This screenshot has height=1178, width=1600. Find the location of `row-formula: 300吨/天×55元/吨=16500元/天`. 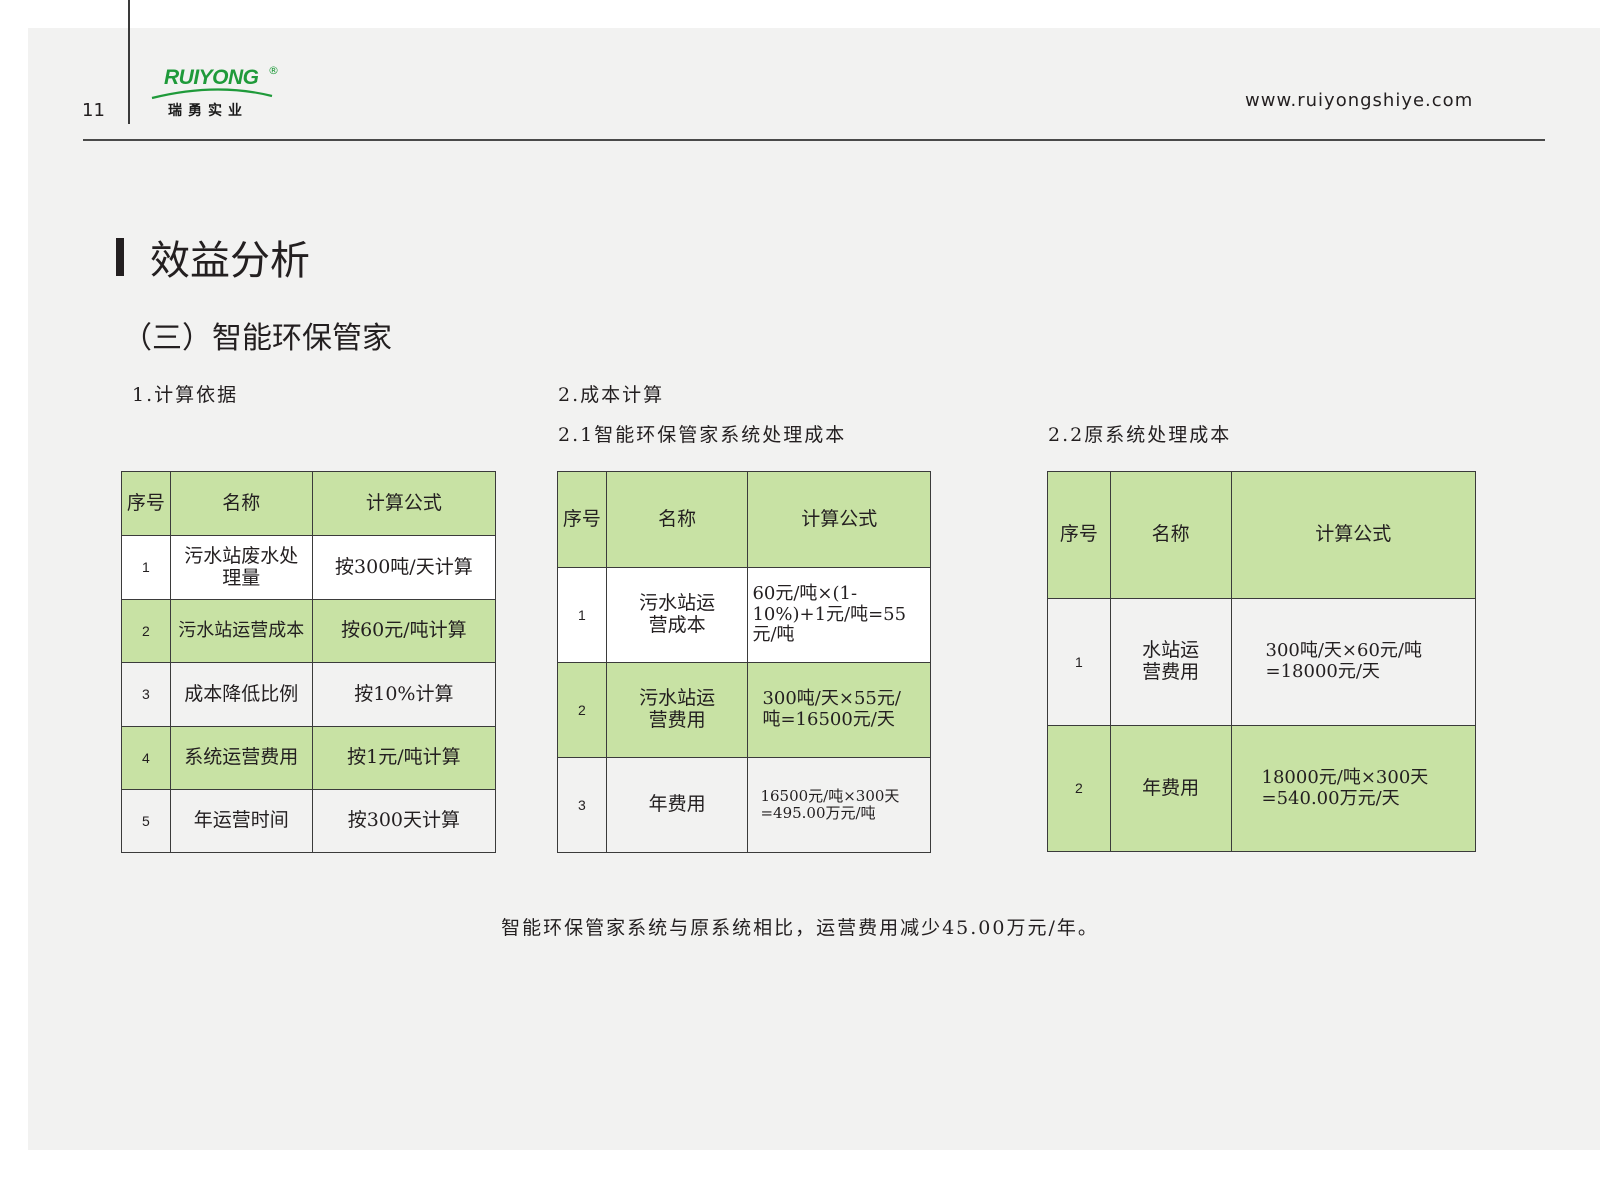

row-formula: 300吨/天×55元/吨=16500元/天 is located at coordinates (839, 710).